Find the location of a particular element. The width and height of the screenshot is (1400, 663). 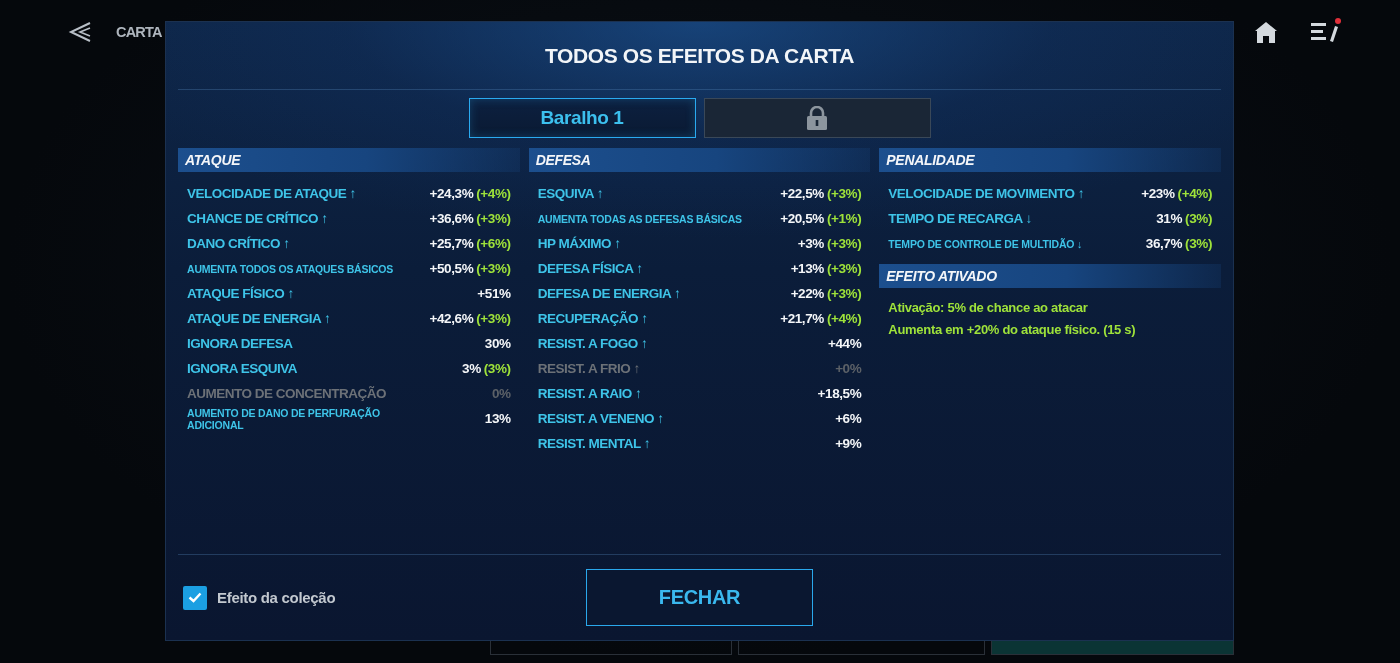

checkbox is located at coordinates (195, 597).